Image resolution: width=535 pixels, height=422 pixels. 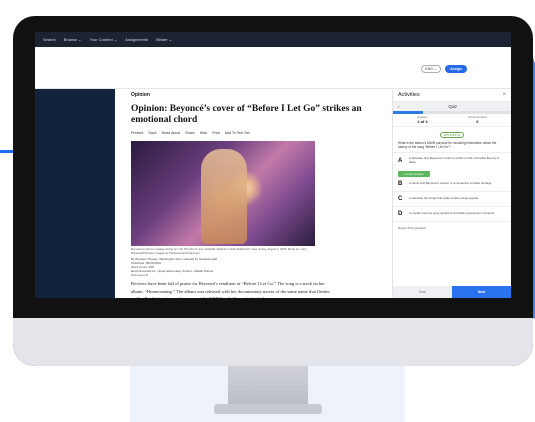 What do you see at coordinates (422, 292) in the screenshot?
I see `back-button: Back` at bounding box center [422, 292].